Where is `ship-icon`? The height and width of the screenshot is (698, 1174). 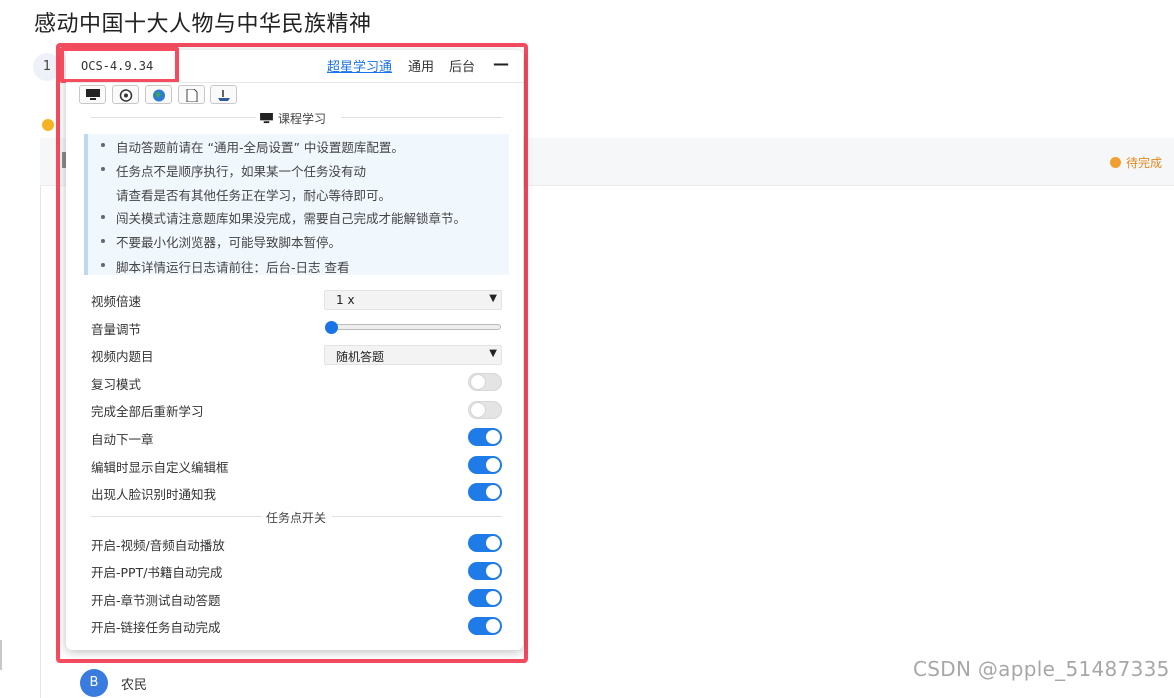 ship-icon is located at coordinates (224, 95).